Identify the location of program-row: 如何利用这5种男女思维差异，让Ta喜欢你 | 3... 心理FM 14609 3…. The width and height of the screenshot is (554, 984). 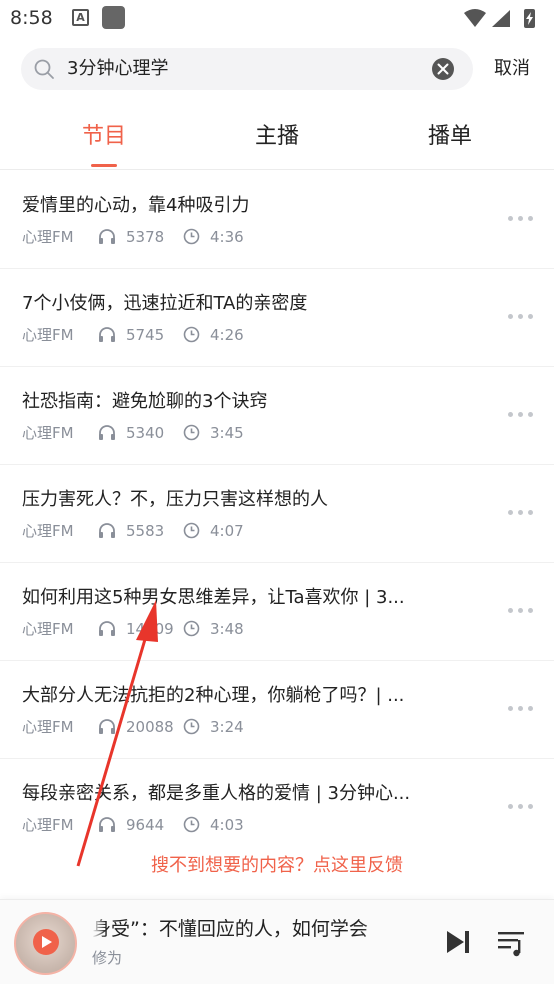
(277, 612).